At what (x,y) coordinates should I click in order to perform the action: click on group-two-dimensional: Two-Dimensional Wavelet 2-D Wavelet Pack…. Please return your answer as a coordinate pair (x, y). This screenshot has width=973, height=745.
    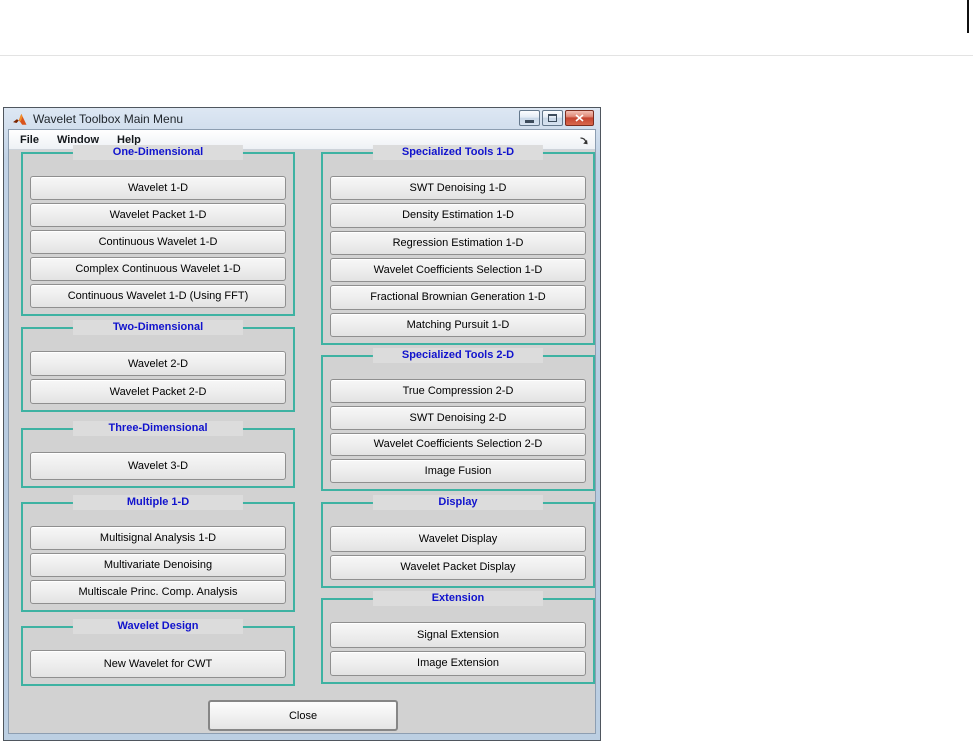
    Looking at the image, I should click on (158, 366).